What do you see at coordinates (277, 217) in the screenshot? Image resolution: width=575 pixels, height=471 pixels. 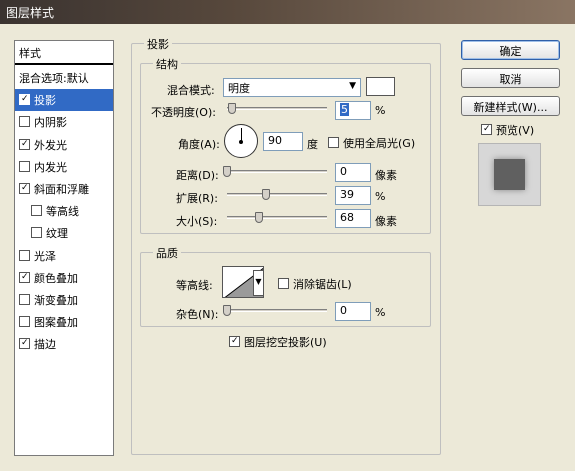 I see `size-slider-track` at bounding box center [277, 217].